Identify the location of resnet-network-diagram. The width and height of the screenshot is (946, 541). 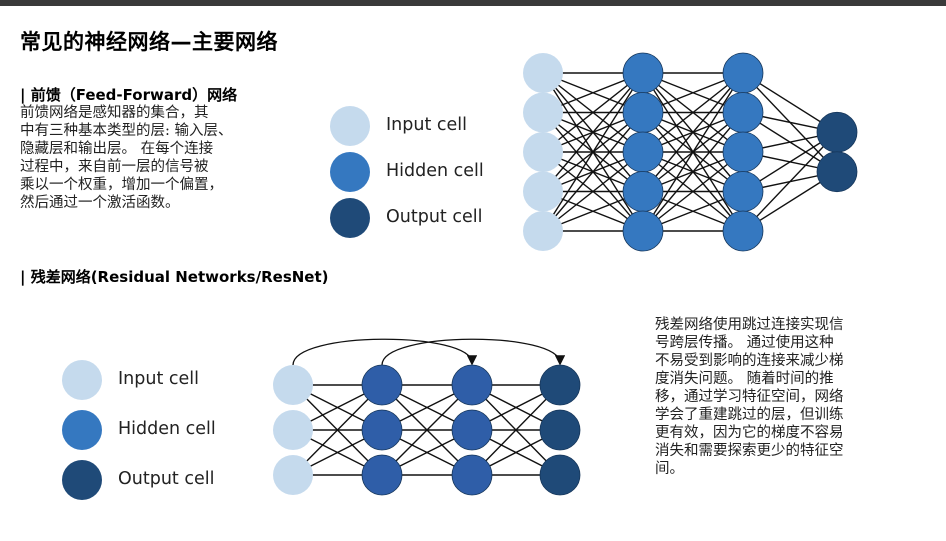
(427, 417).